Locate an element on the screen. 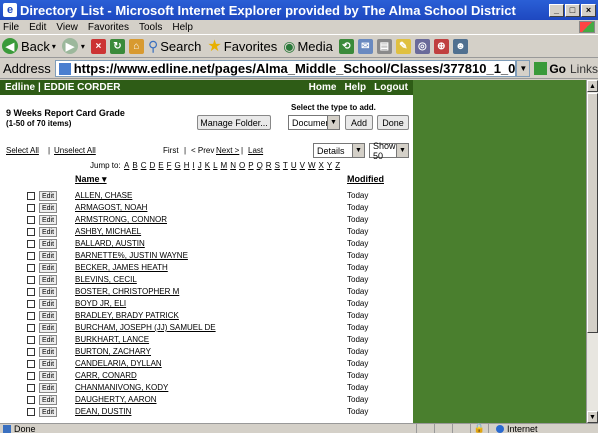  jump-letter-p: P is located at coordinates (250, 165).